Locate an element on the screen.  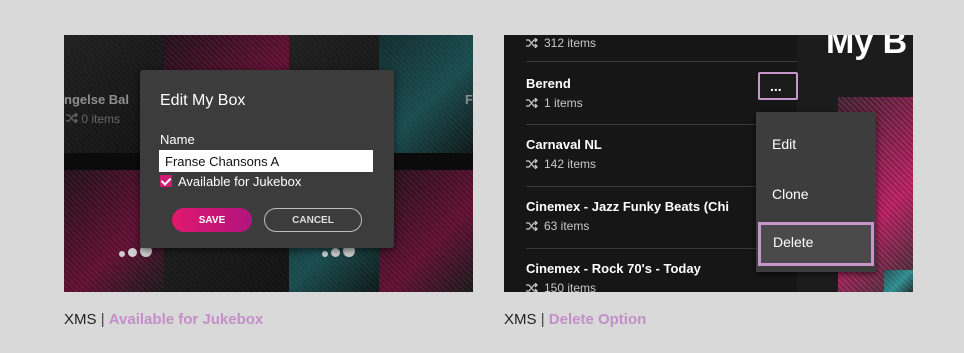
list-item: Cinemex - Rock 70's - Today 150 items is located at coordinates (650, 270).